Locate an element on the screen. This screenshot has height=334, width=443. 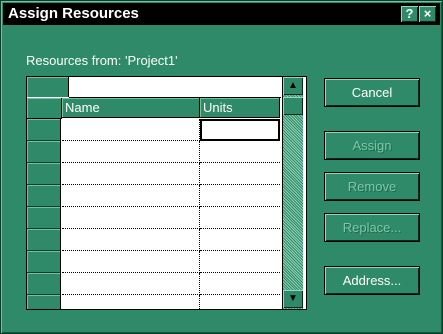
scroll-thumb is located at coordinates (293, 106).